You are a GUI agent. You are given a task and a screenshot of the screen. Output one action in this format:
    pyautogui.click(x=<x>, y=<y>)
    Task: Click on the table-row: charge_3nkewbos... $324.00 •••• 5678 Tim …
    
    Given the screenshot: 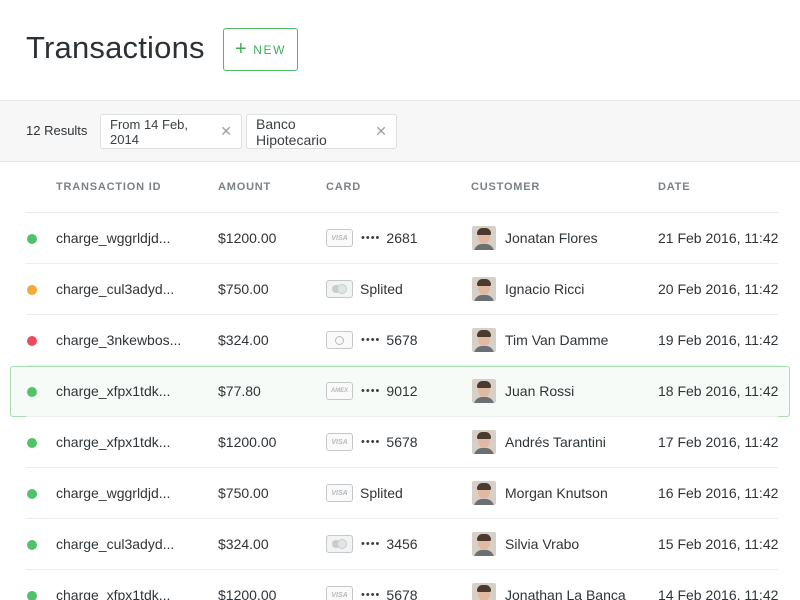 What is the action you would take?
    pyautogui.click(x=400, y=340)
    